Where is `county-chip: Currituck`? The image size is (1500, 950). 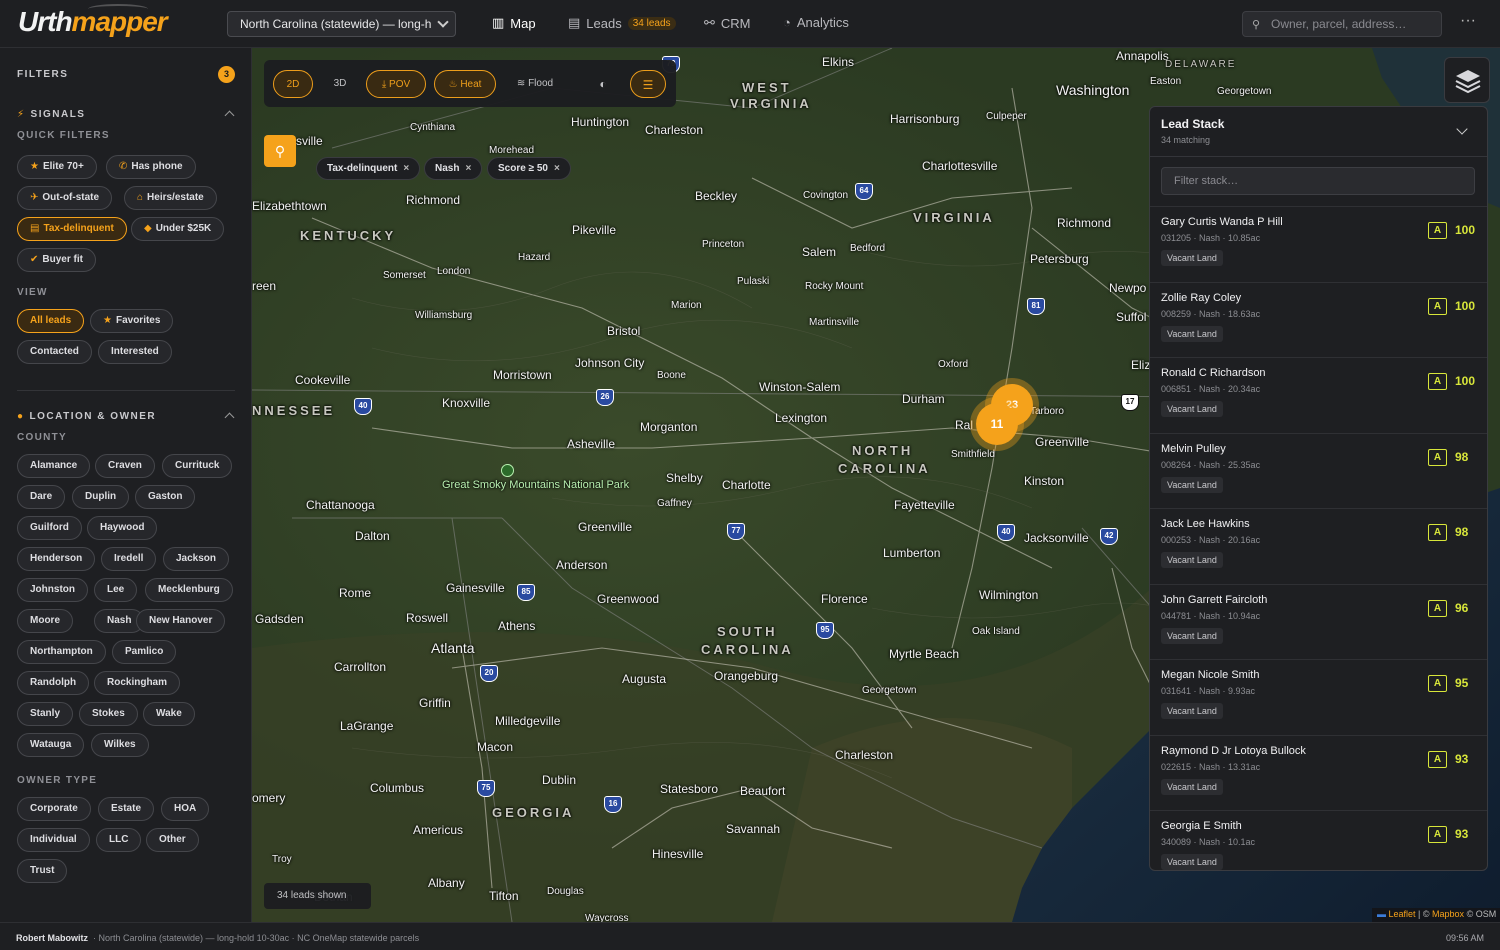
county-chip: Currituck is located at coordinates (197, 466).